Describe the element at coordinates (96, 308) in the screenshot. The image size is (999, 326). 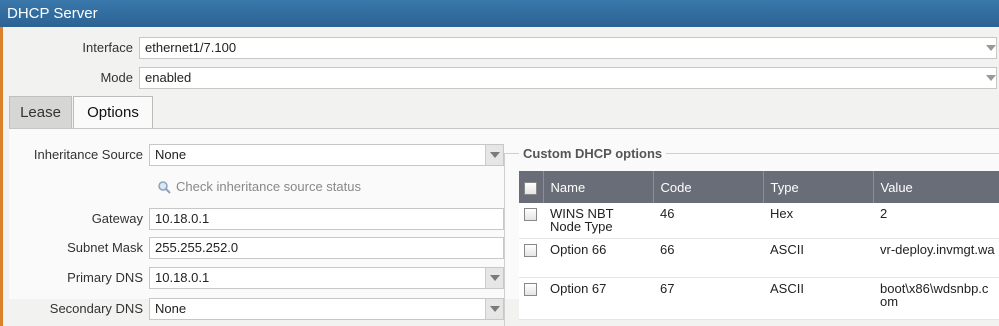
I see `secondary-dns-label: Secondary DNS` at that location.